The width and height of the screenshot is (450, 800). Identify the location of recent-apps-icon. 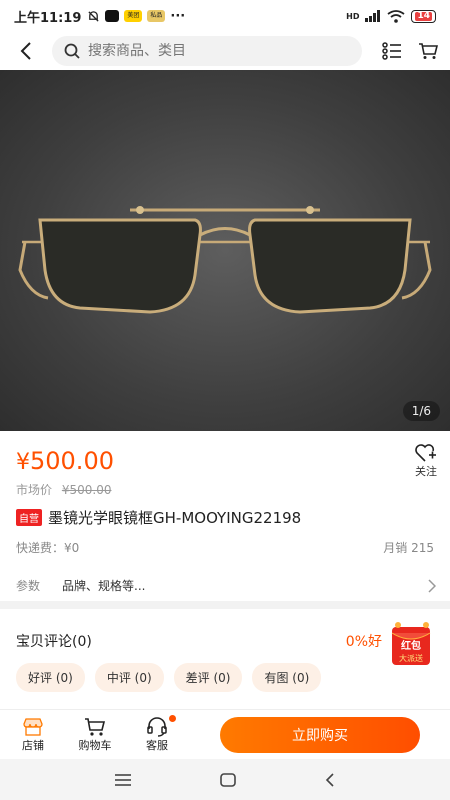
(123, 780).